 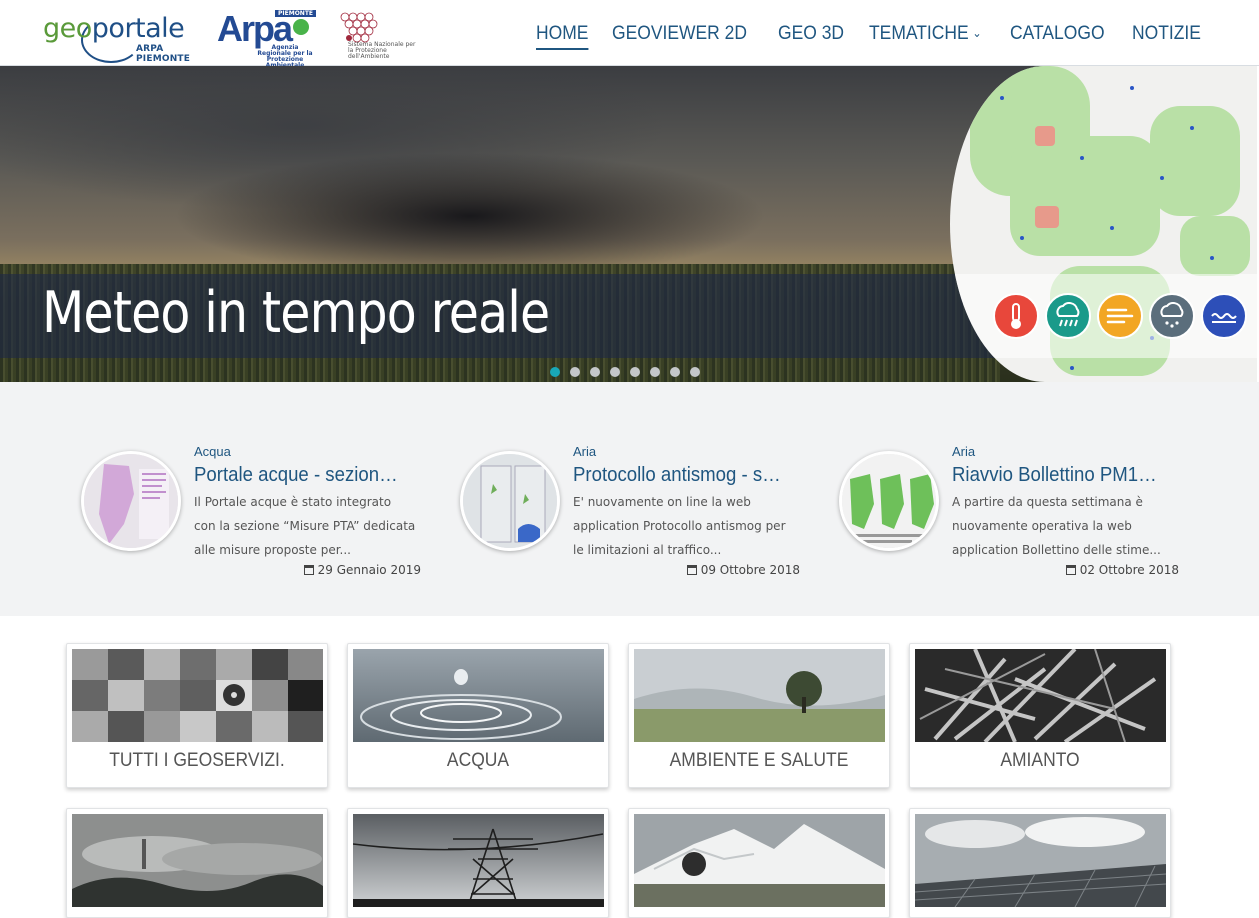 What do you see at coordinates (750, 570) in the screenshot?
I see `news-date-text: 09 Ottobre 2018` at bounding box center [750, 570].